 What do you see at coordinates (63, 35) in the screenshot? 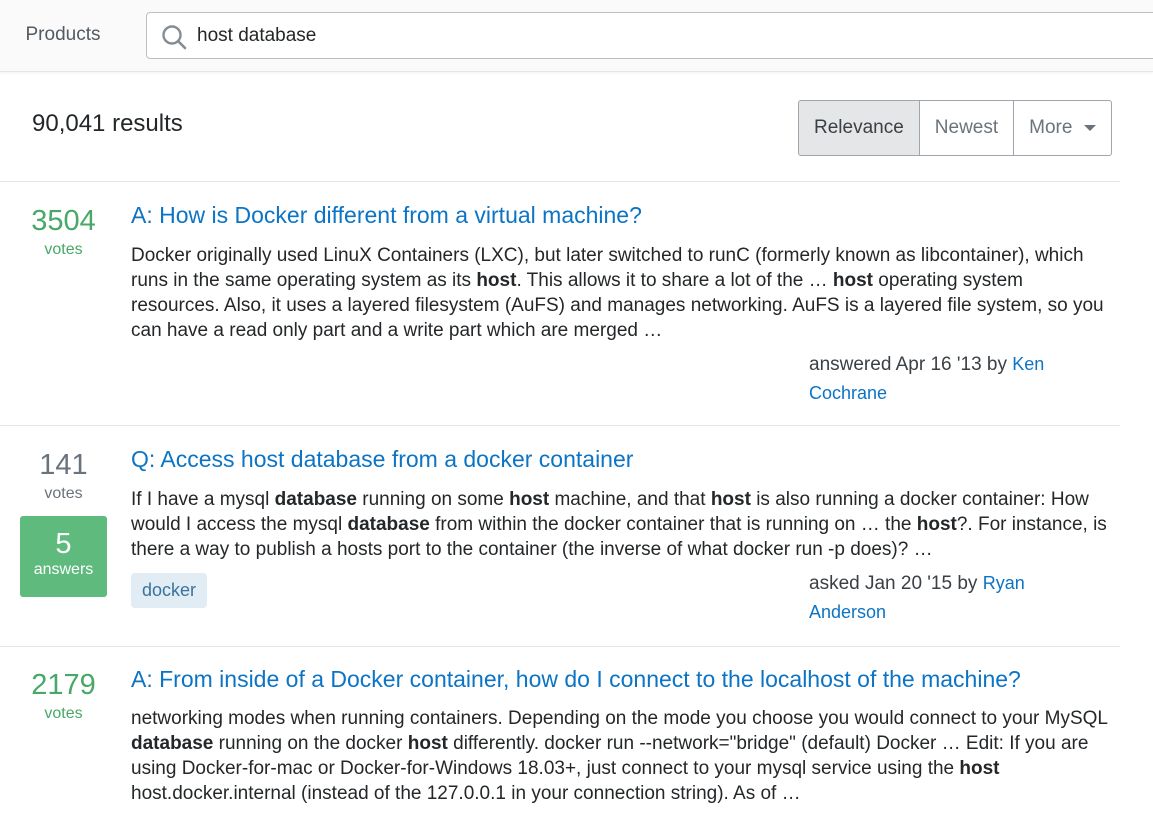
I see `products-menu: Products` at bounding box center [63, 35].